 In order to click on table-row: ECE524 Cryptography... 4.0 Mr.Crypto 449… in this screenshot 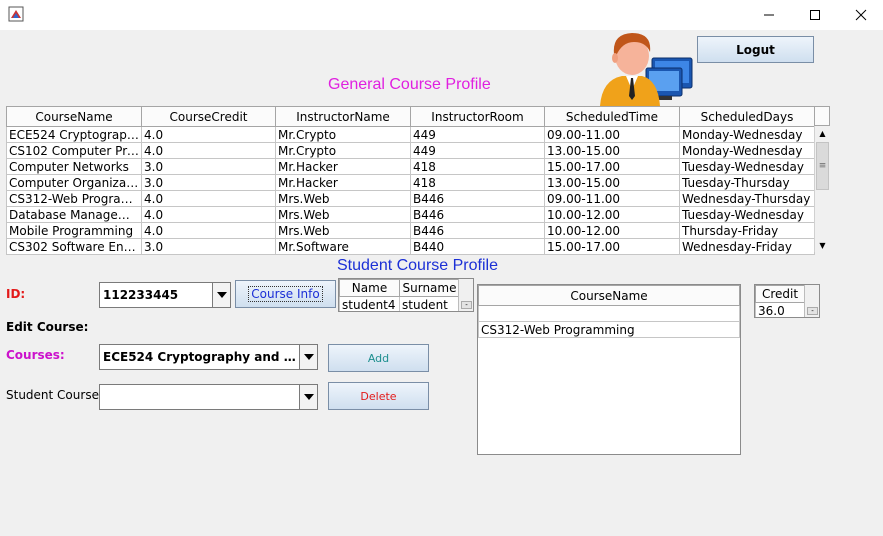, I will do `click(410, 134)`.